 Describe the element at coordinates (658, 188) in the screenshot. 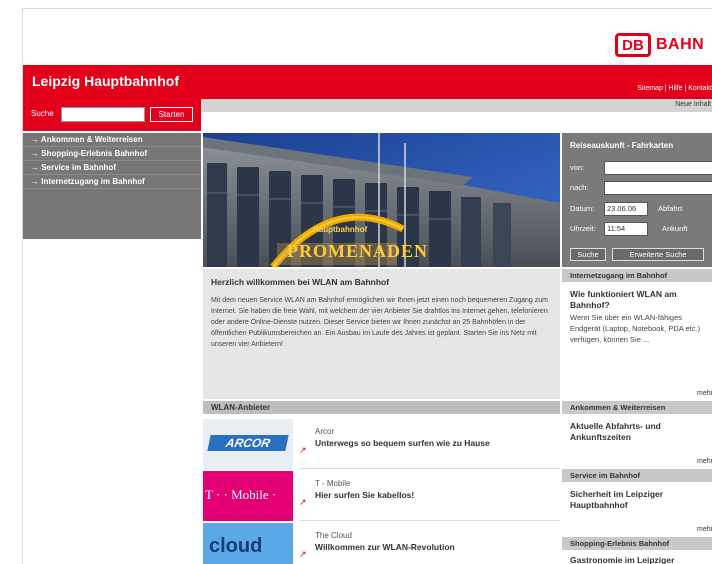

I see `to-input` at that location.